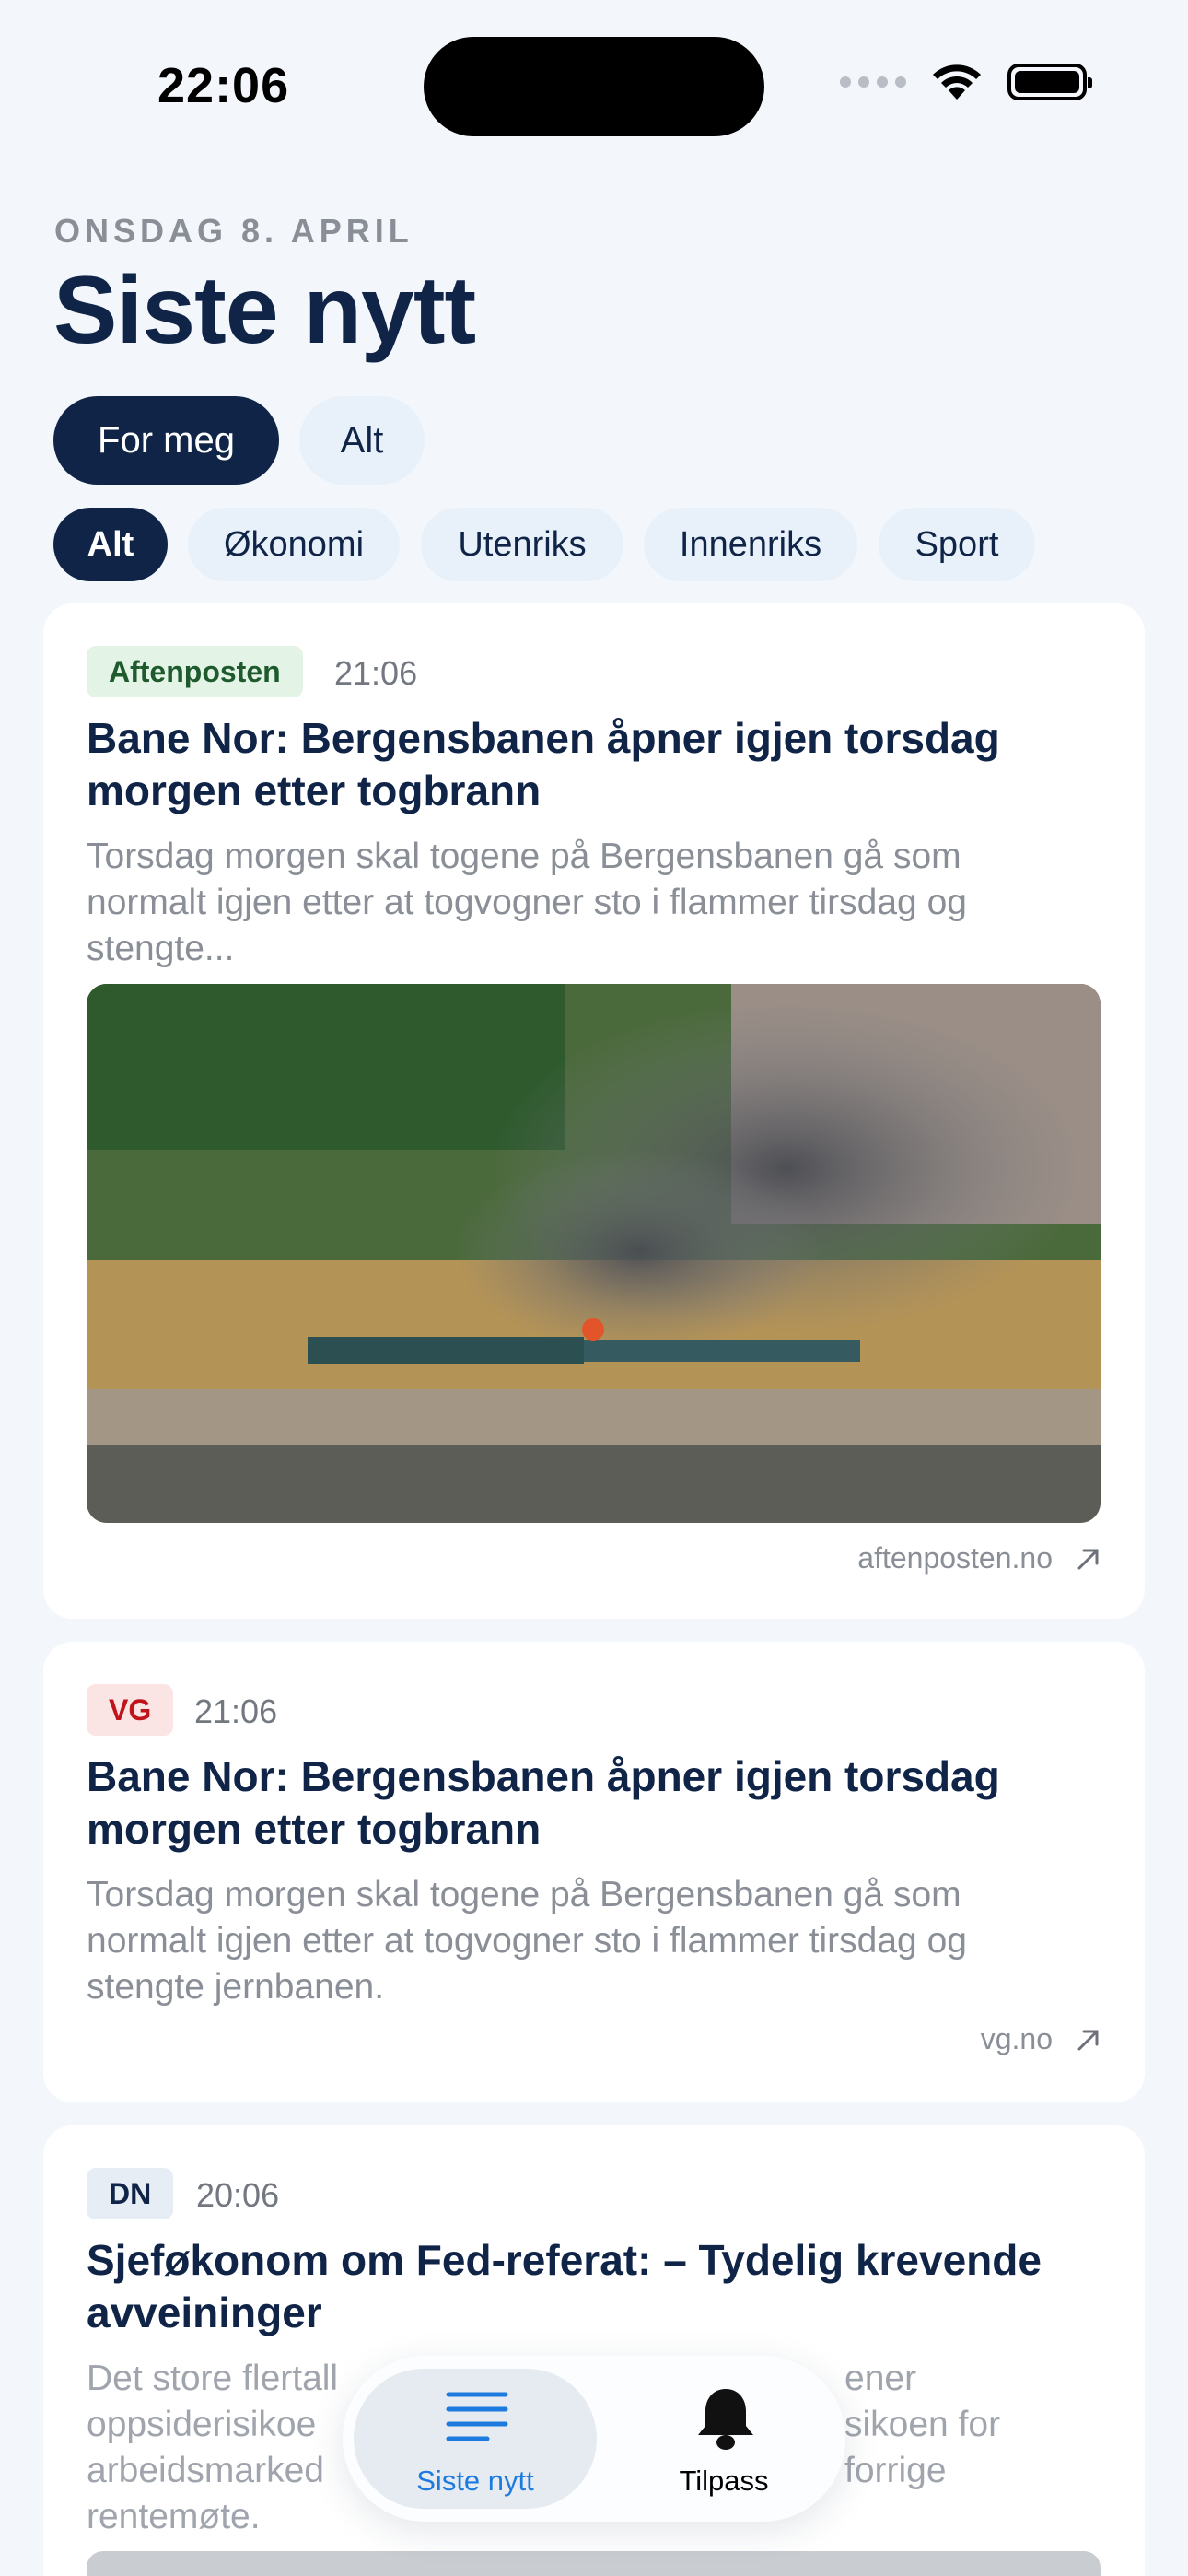  Describe the element at coordinates (111, 544) in the screenshot. I see `category-chip-alt: Alt` at that location.